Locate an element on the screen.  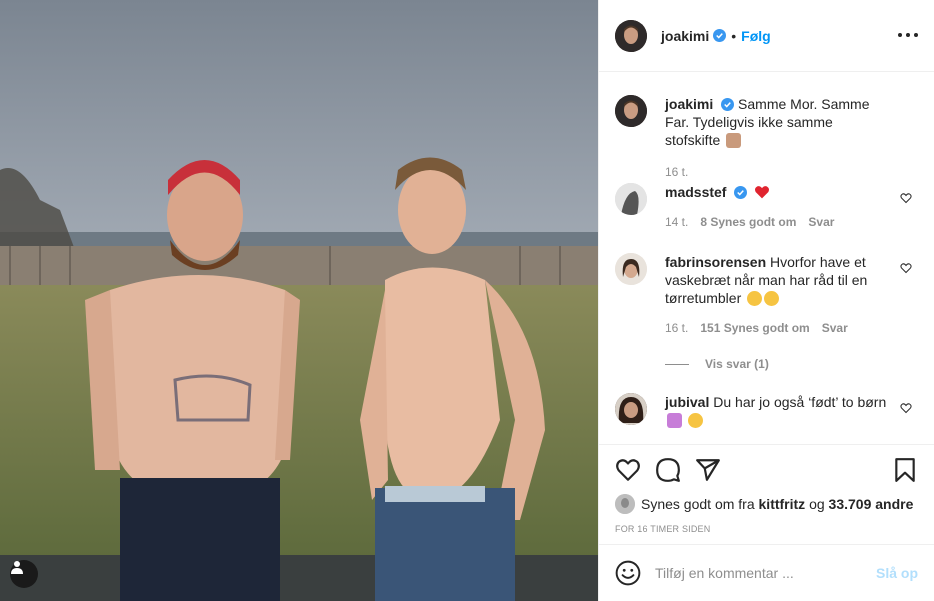
person-shrugging-emoji-icon is located at coordinates (674, 420).